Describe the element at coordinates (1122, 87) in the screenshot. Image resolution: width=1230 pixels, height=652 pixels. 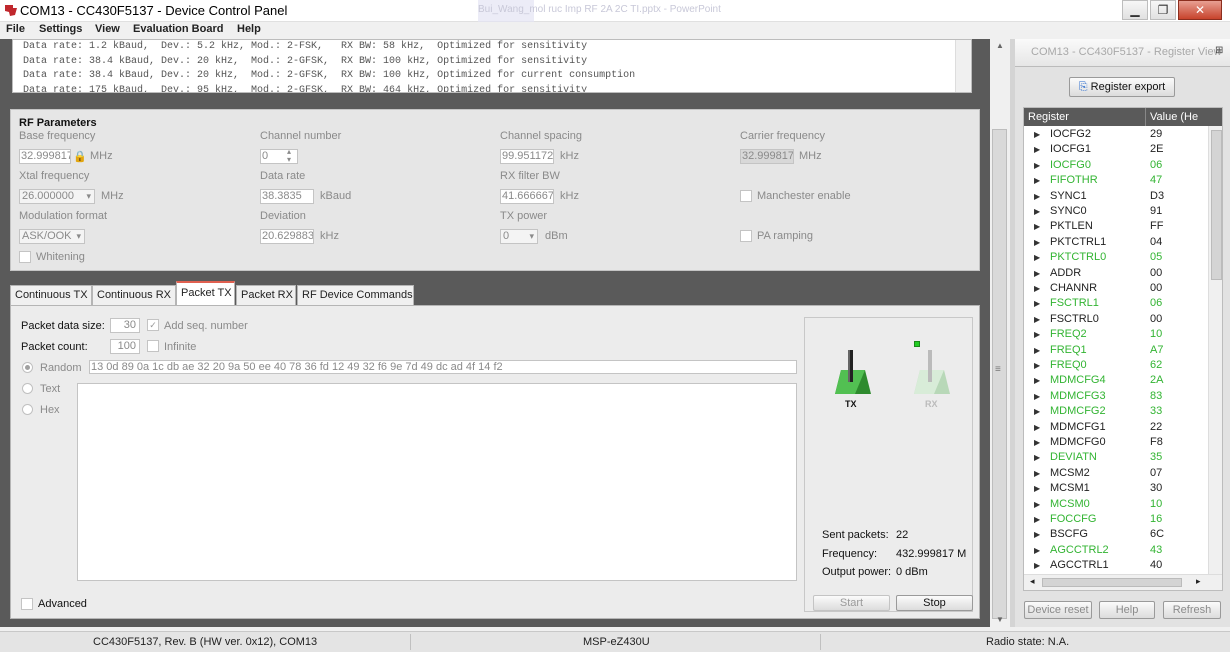
I see `register-export-button: ⎘ Register export` at that location.